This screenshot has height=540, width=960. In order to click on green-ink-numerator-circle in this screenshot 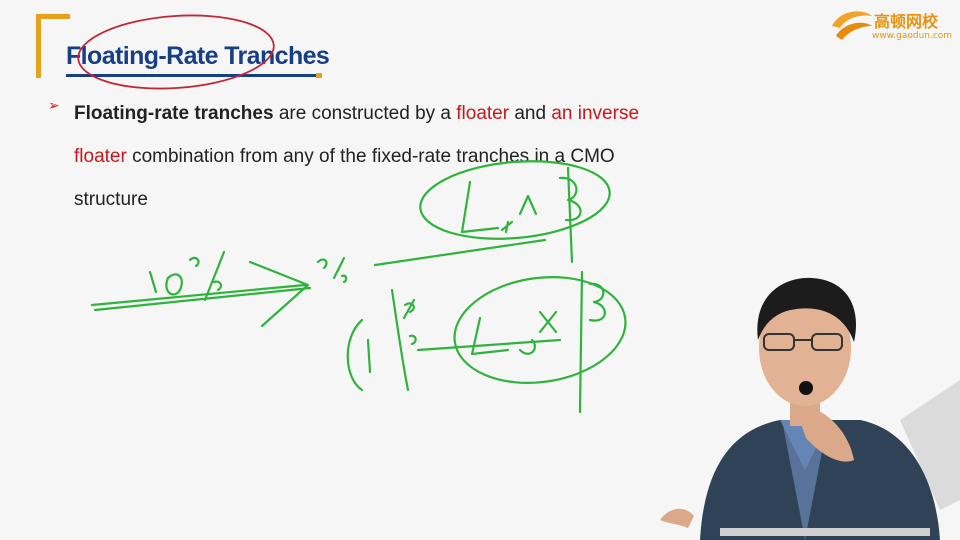, I will do `click(515, 200)`.